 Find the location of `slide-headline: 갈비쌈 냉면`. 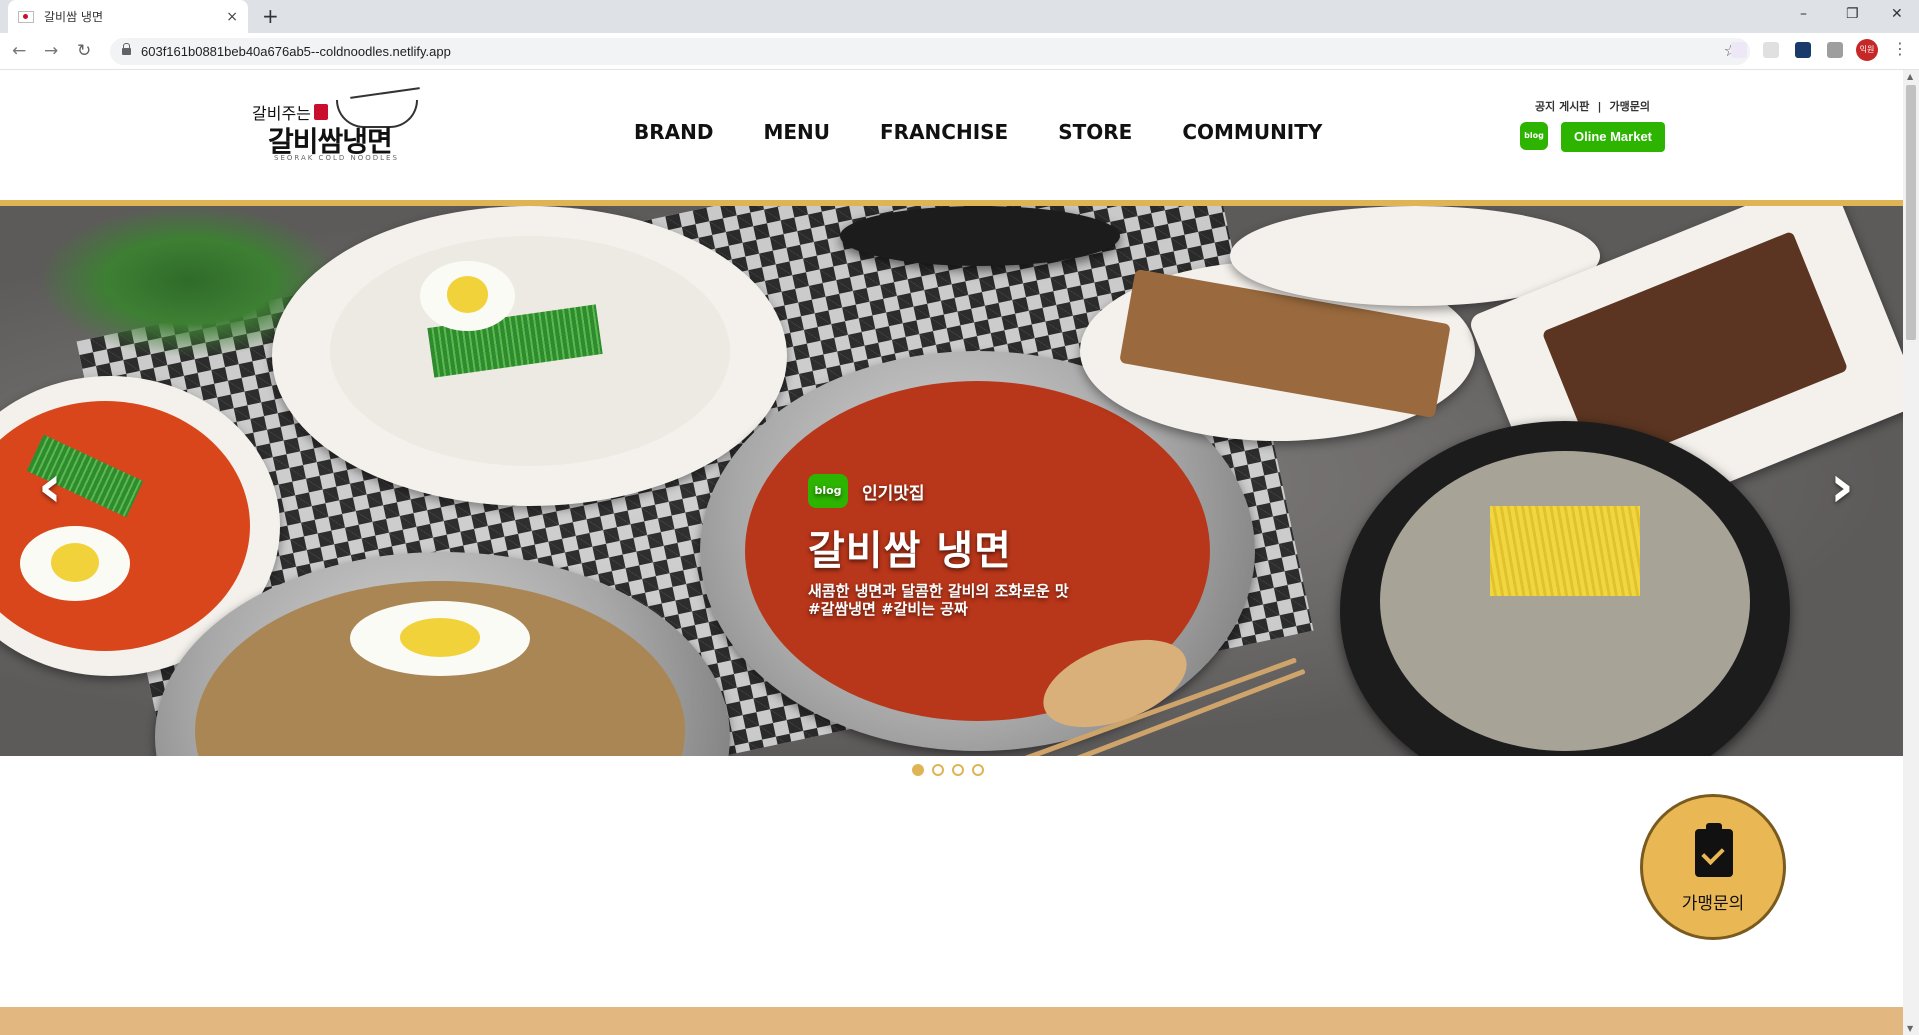

slide-headline: 갈비쌈 냉면 is located at coordinates (910, 551).